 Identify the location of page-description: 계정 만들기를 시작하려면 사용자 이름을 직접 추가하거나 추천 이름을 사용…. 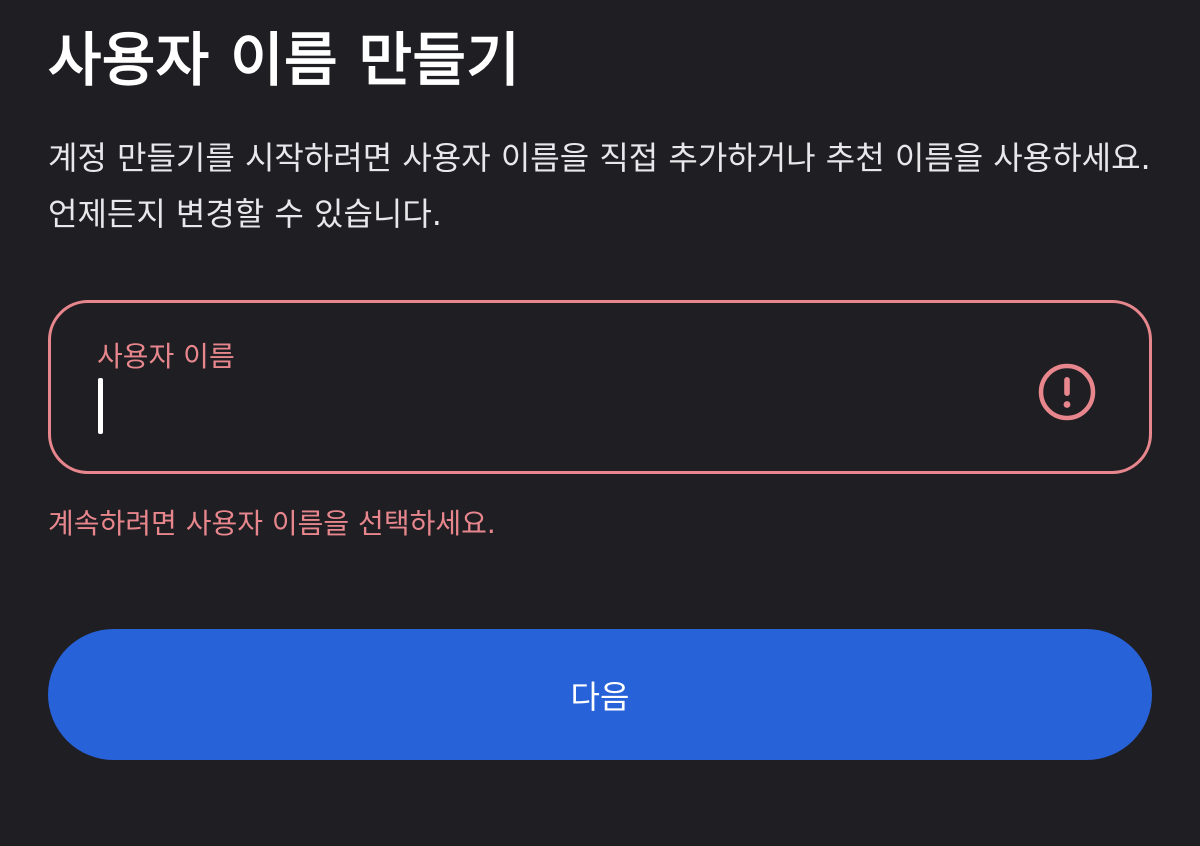
(599, 186).